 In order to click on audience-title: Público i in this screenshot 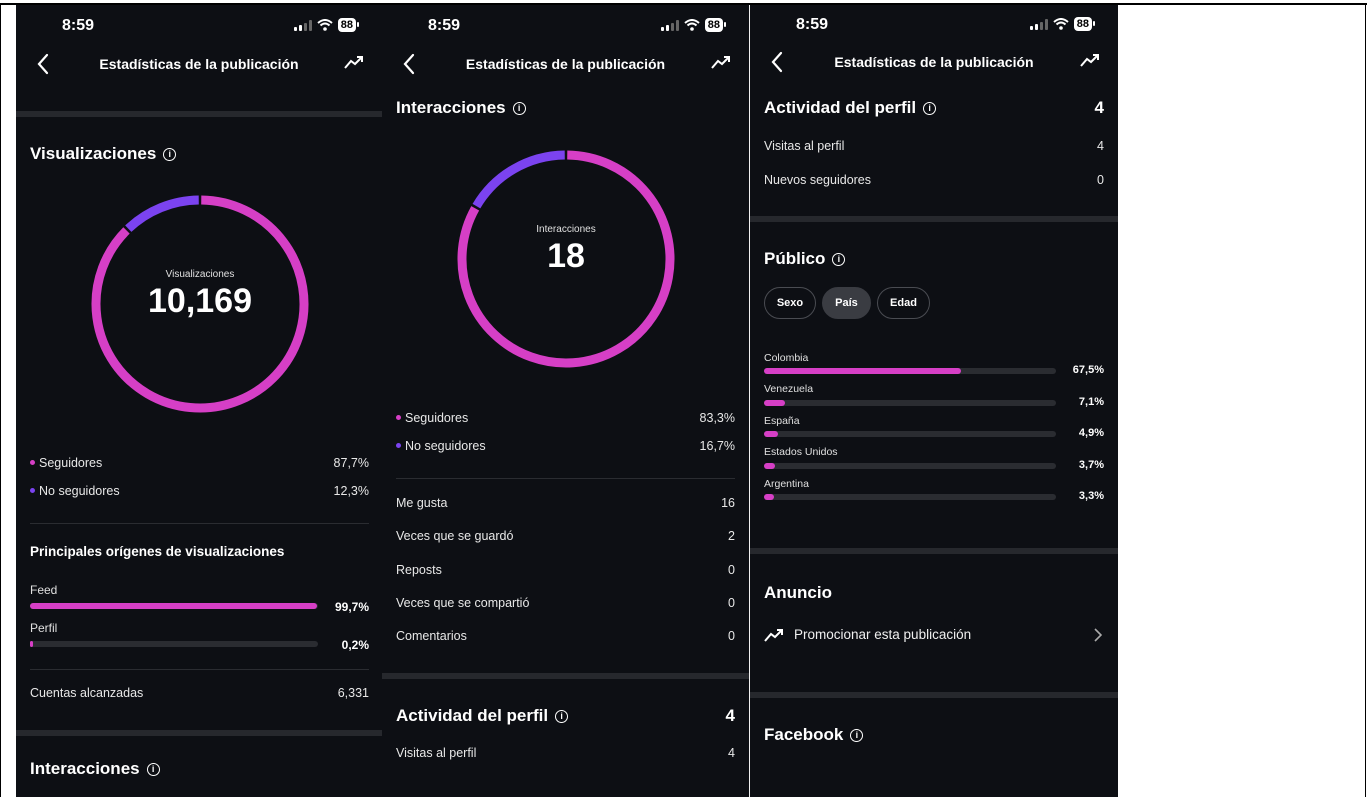, I will do `click(805, 259)`.